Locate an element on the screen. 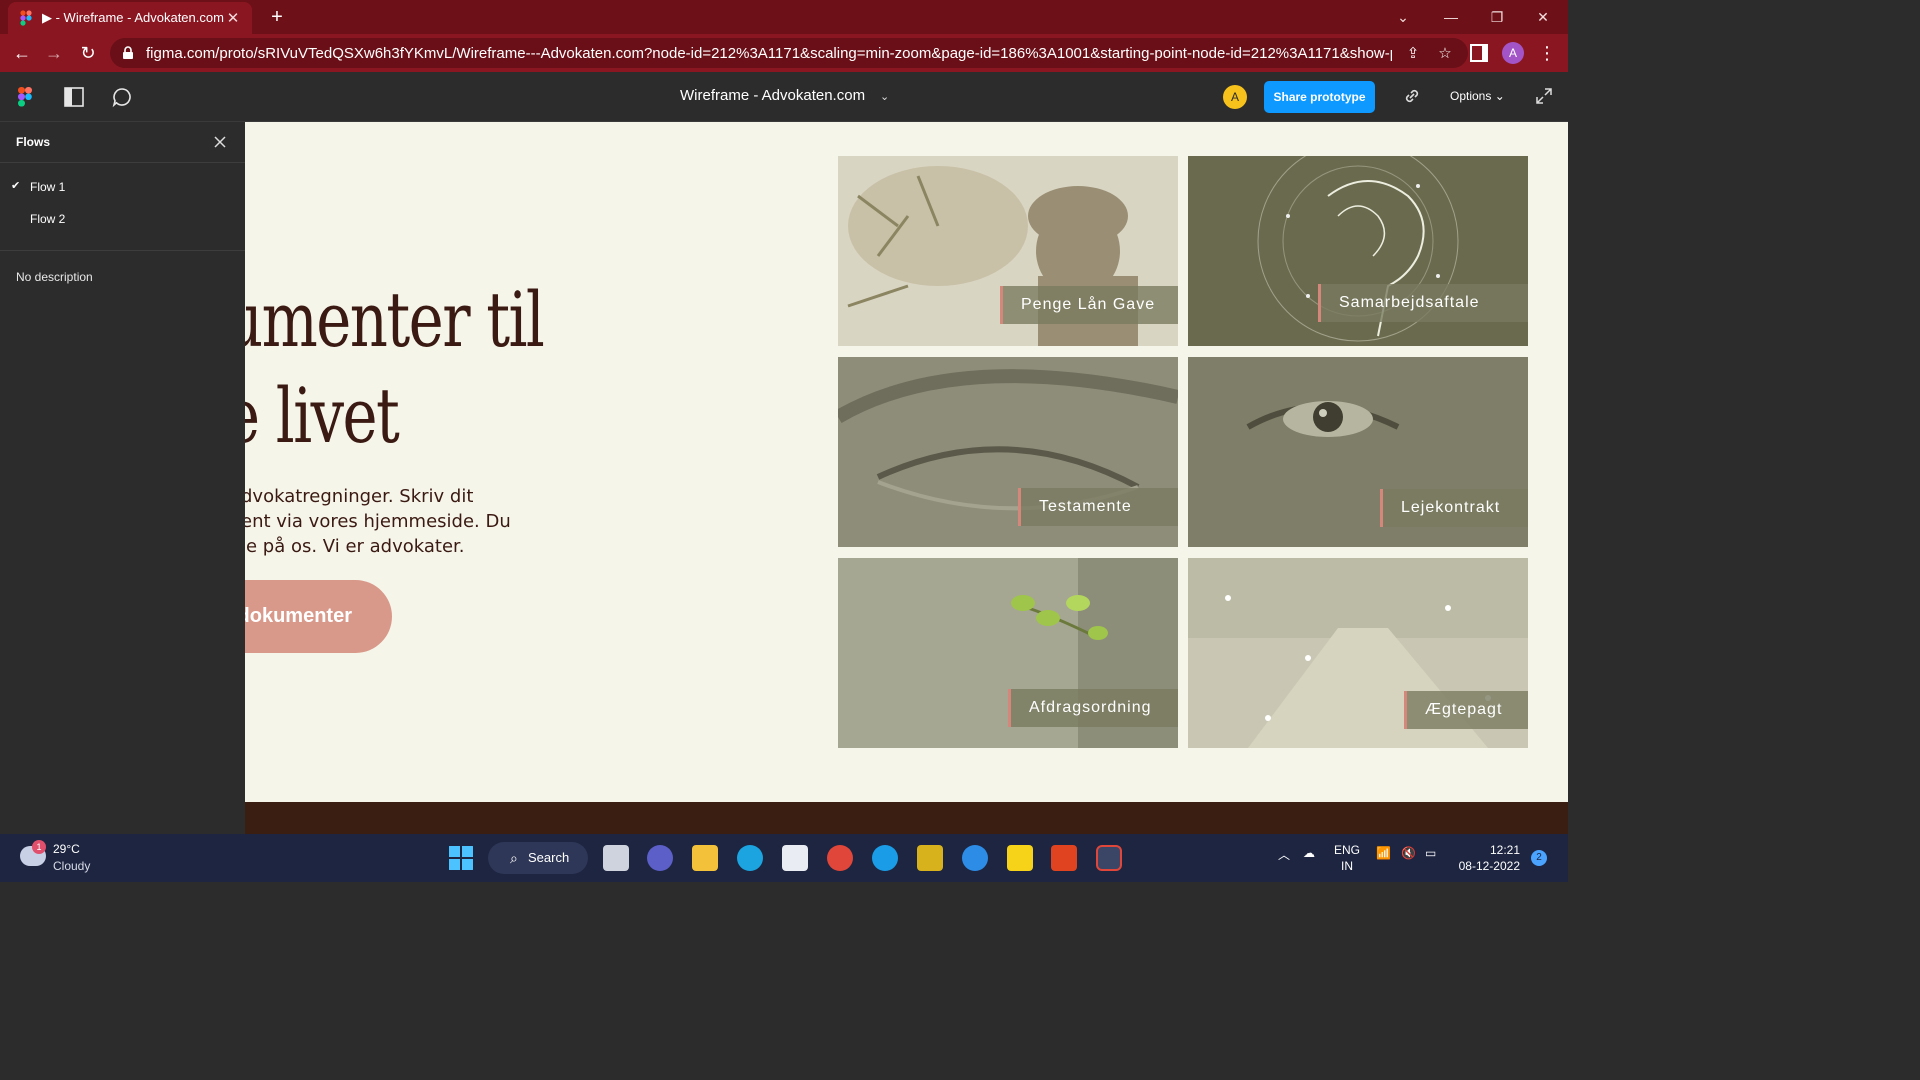 This screenshot has width=1920, height=1080. chrome-icon is located at coordinates (840, 858).